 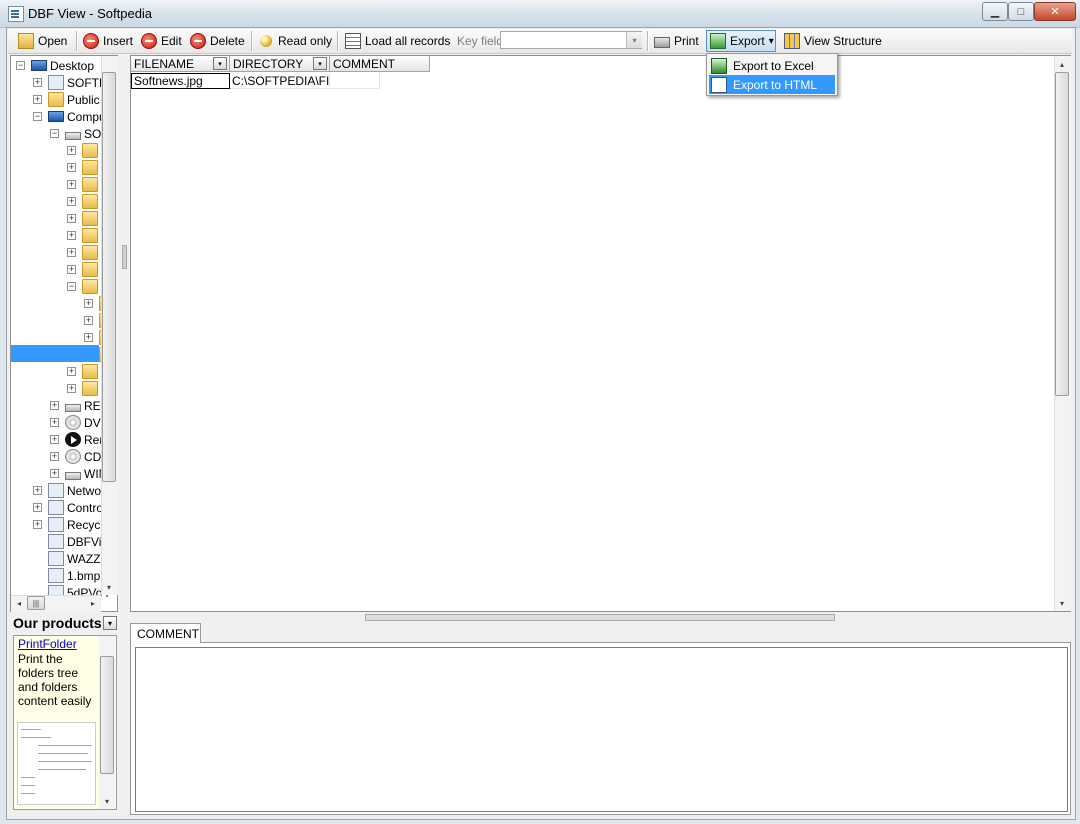 What do you see at coordinates (56, 541) in the screenshot?
I see `app-file-icon` at bounding box center [56, 541].